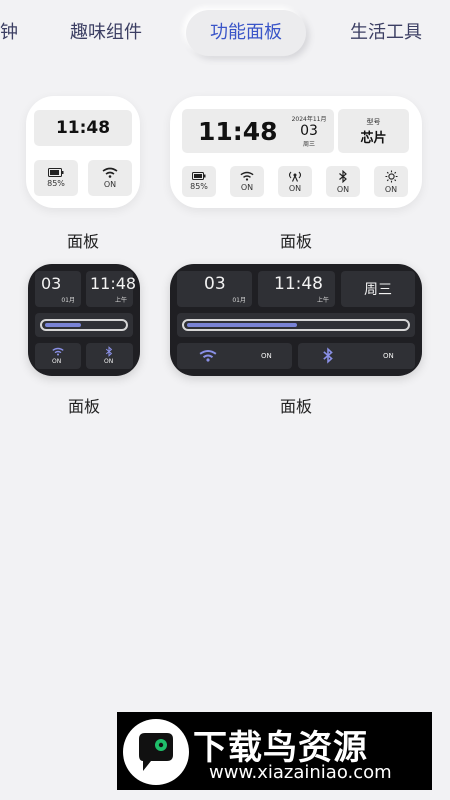  I want to click on chip-label: 芯片, so click(373, 138).